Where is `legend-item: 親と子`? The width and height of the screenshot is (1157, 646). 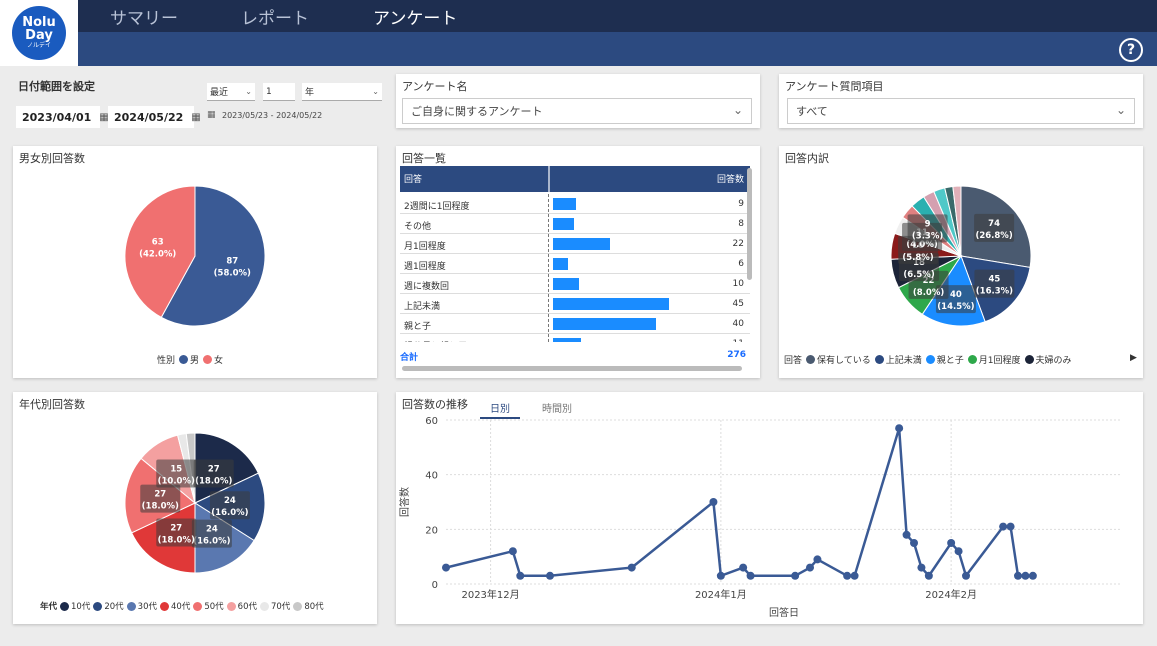 legend-item: 親と子 is located at coordinates (944, 359).